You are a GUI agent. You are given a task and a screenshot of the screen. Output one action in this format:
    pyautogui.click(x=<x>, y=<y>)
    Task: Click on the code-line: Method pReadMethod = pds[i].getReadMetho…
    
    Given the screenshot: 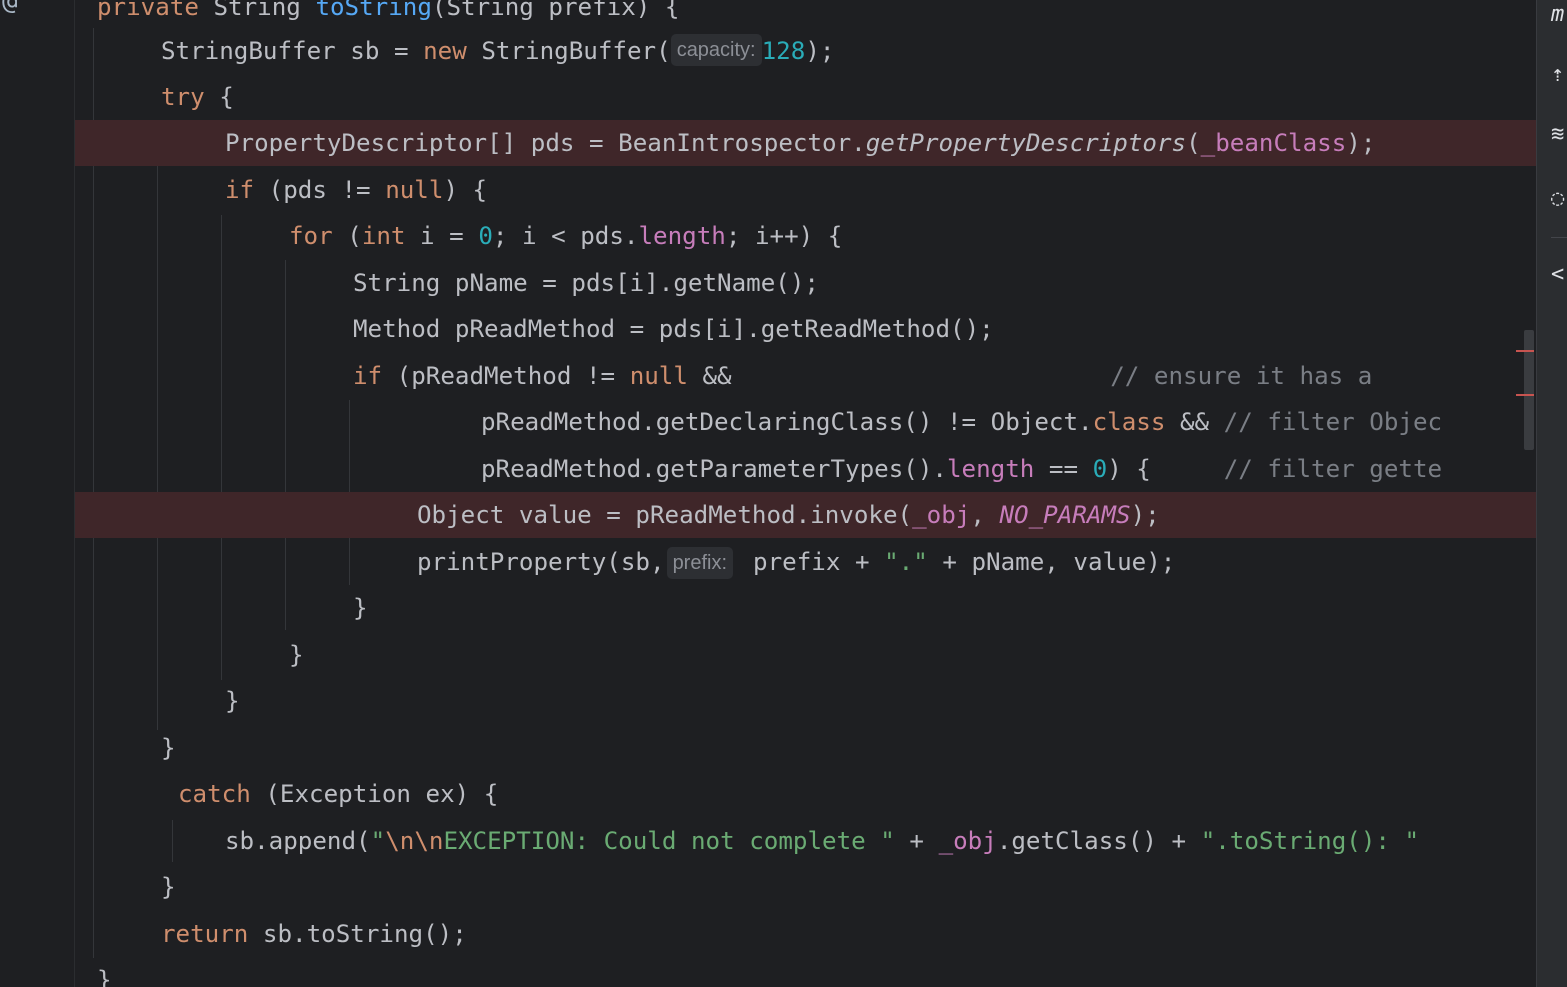 What is the action you would take?
    pyautogui.click(x=805, y=329)
    